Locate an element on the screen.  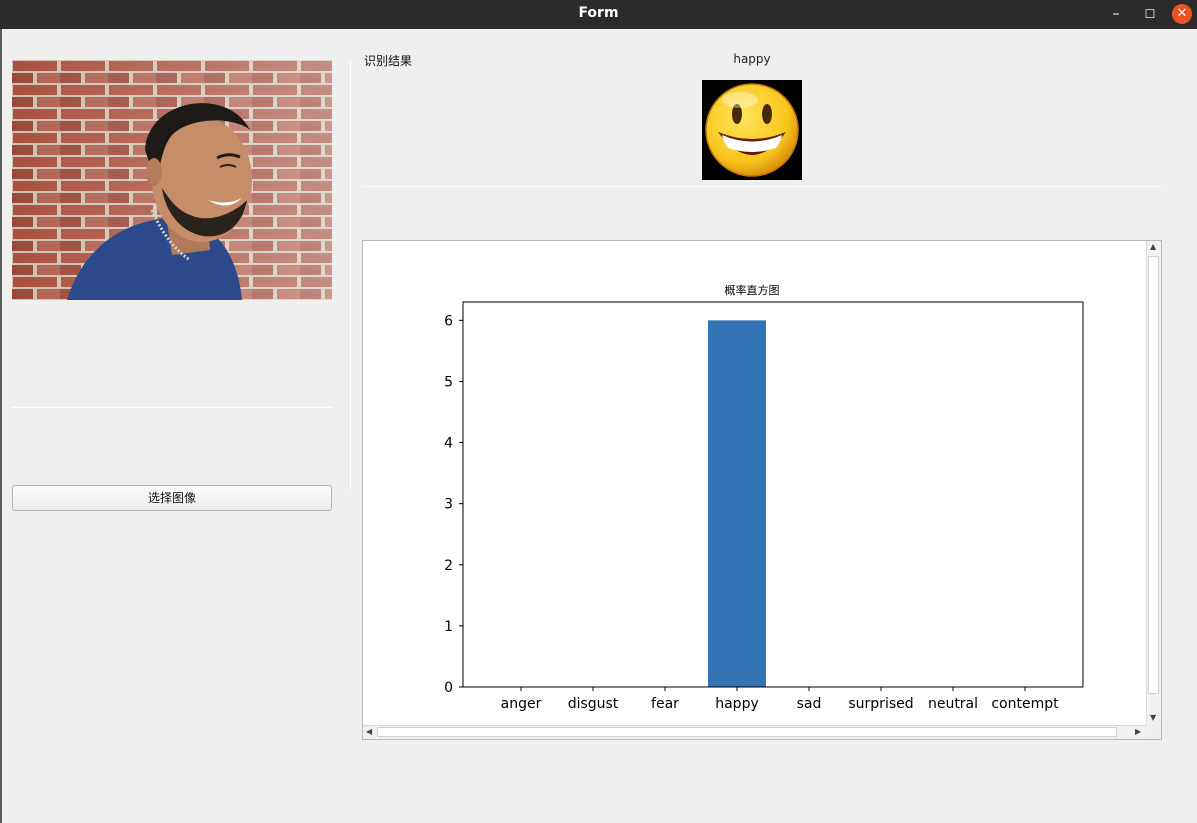
emoji-image is located at coordinates (752, 130).